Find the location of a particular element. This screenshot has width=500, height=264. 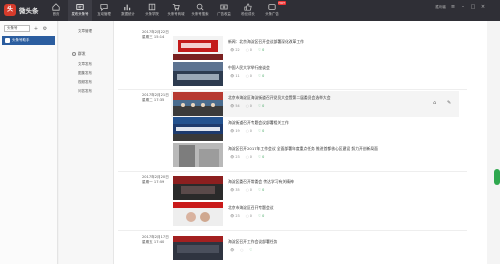

maximize-icon: □ is located at coordinates (473, 7).